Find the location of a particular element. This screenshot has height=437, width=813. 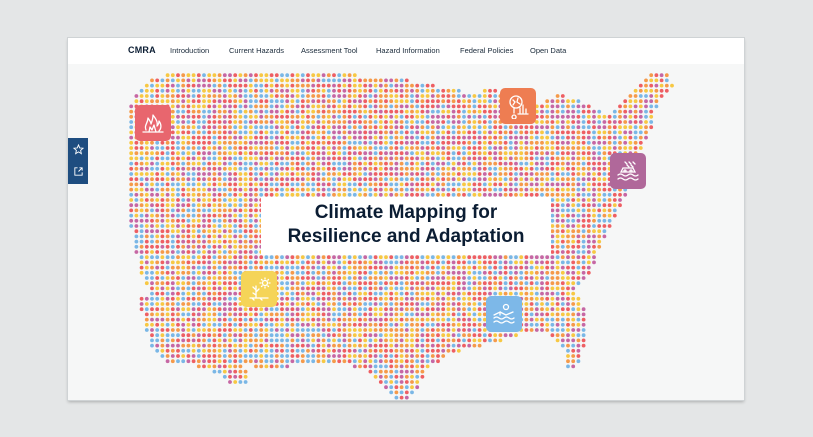

nav-hazard-information: Hazard Information is located at coordinates (408, 50).